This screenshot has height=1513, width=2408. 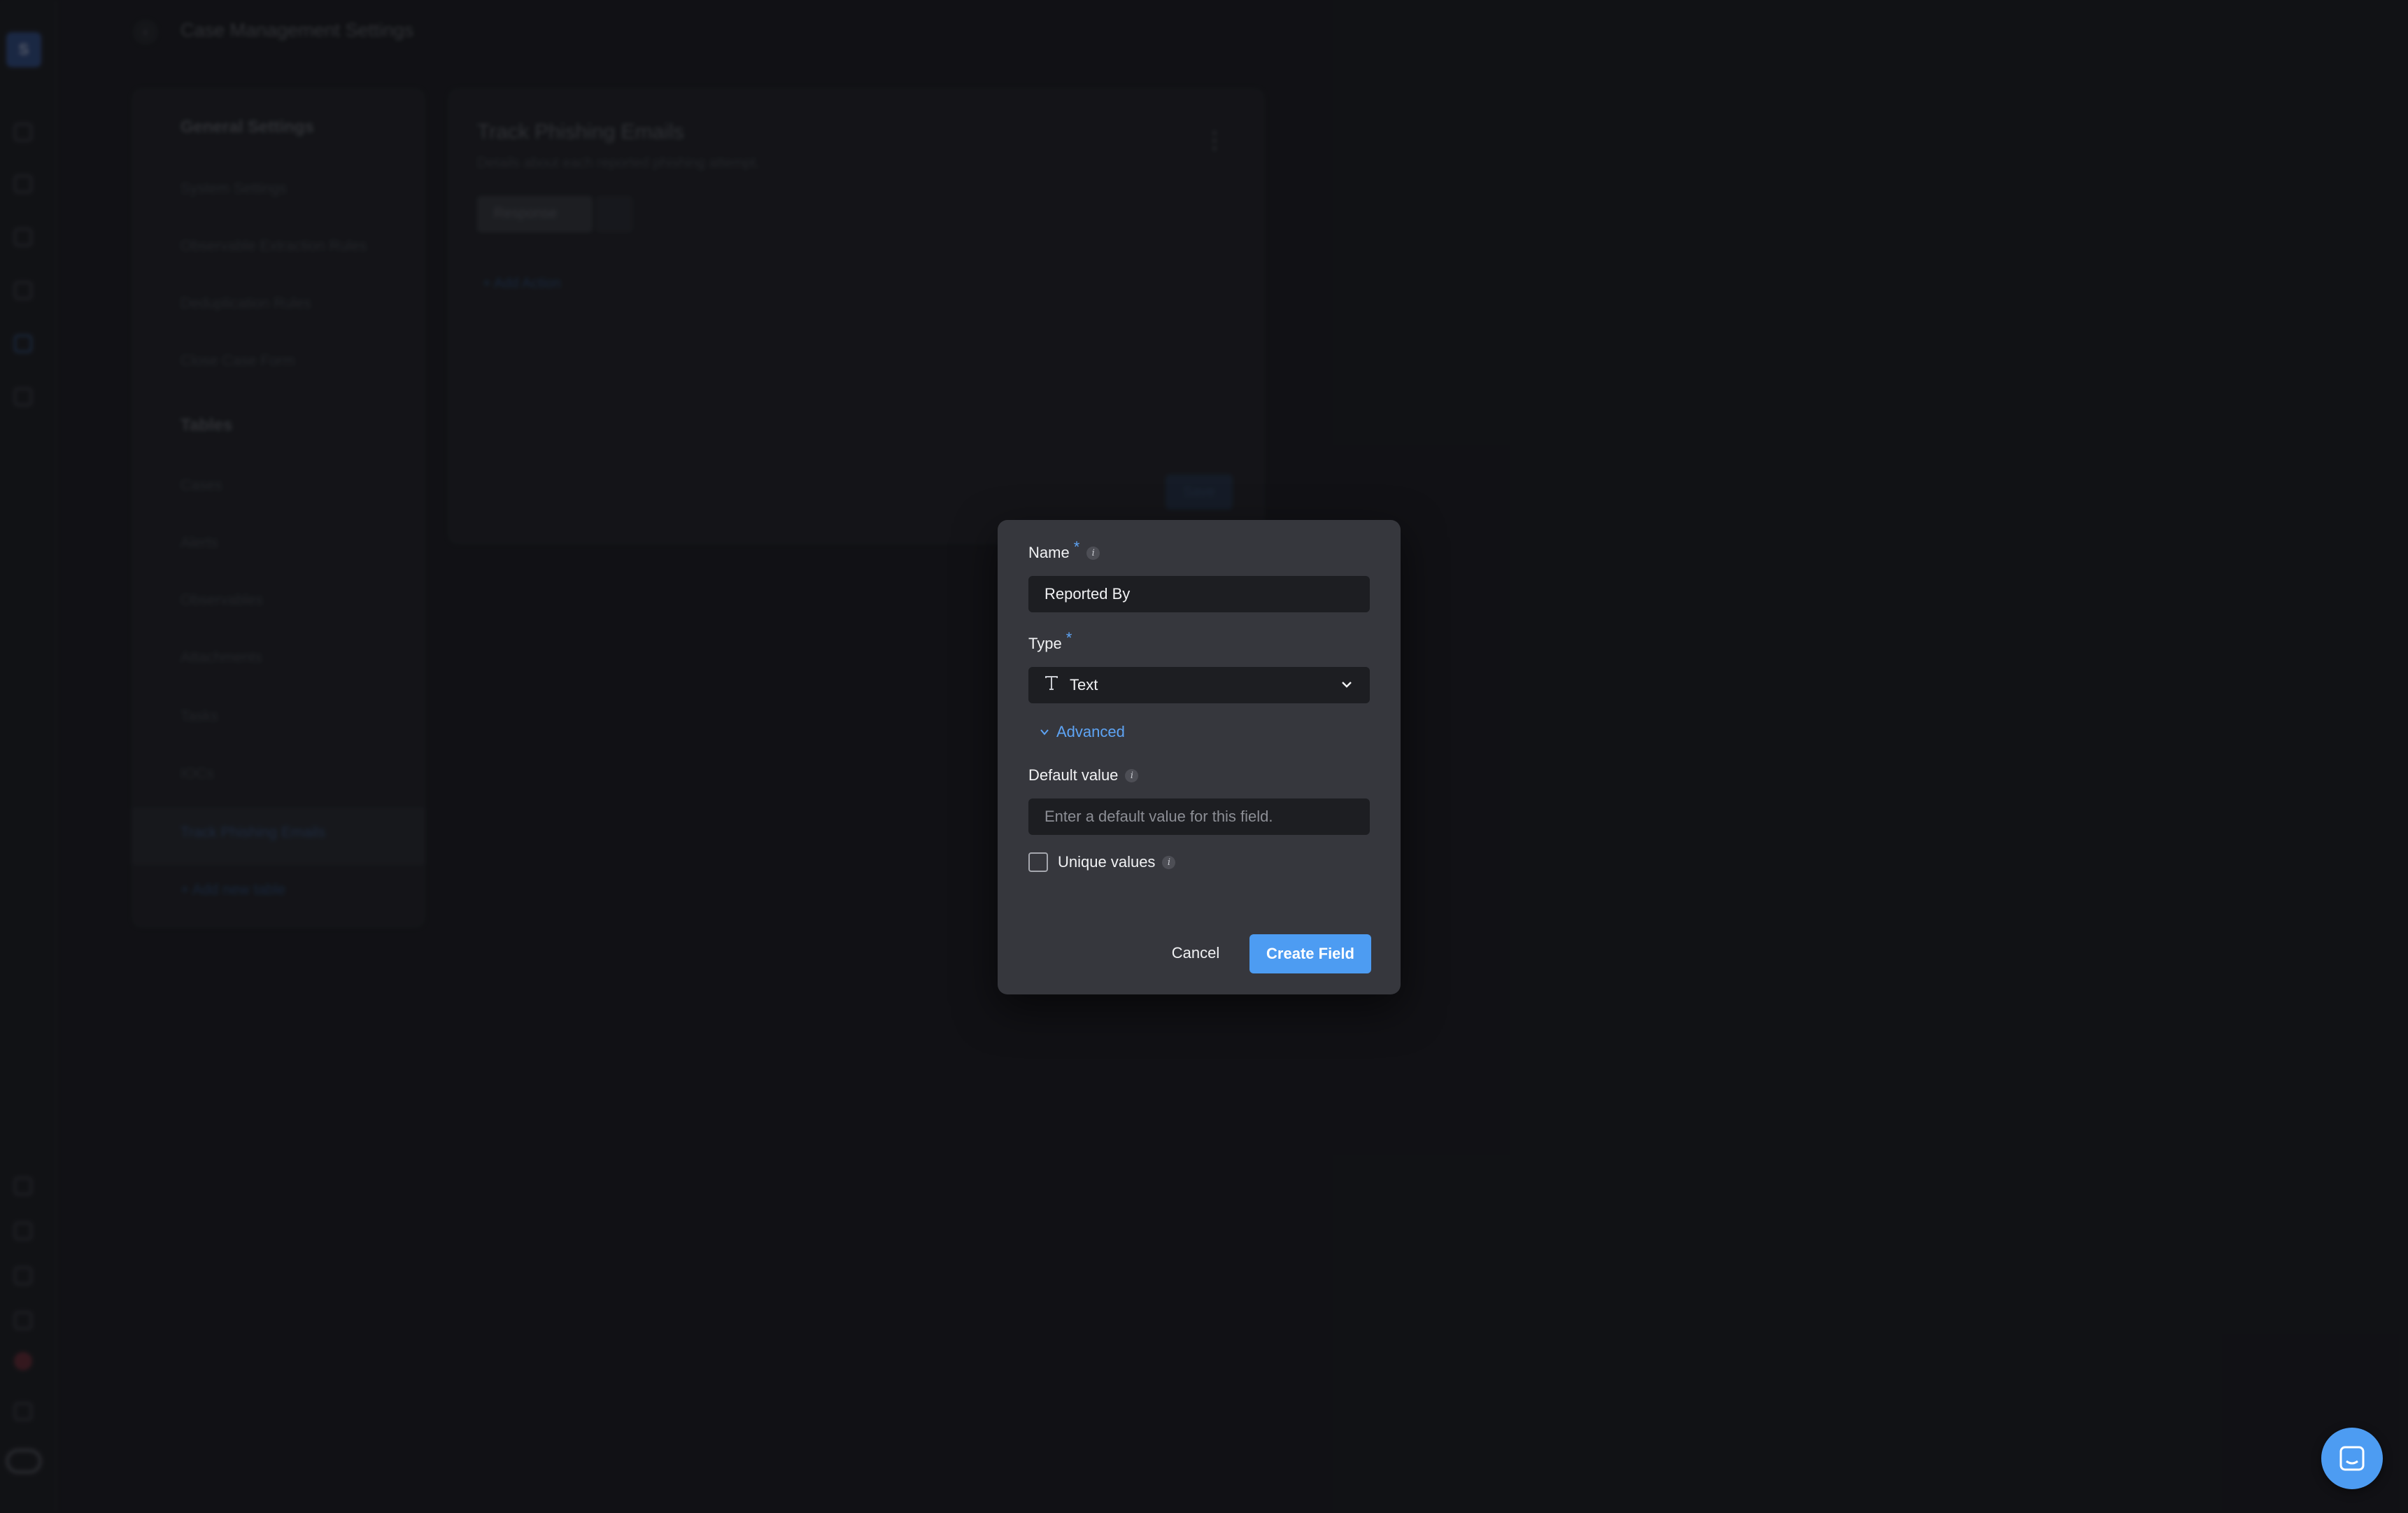 What do you see at coordinates (1074, 775) in the screenshot?
I see `default-label: Default value` at bounding box center [1074, 775].